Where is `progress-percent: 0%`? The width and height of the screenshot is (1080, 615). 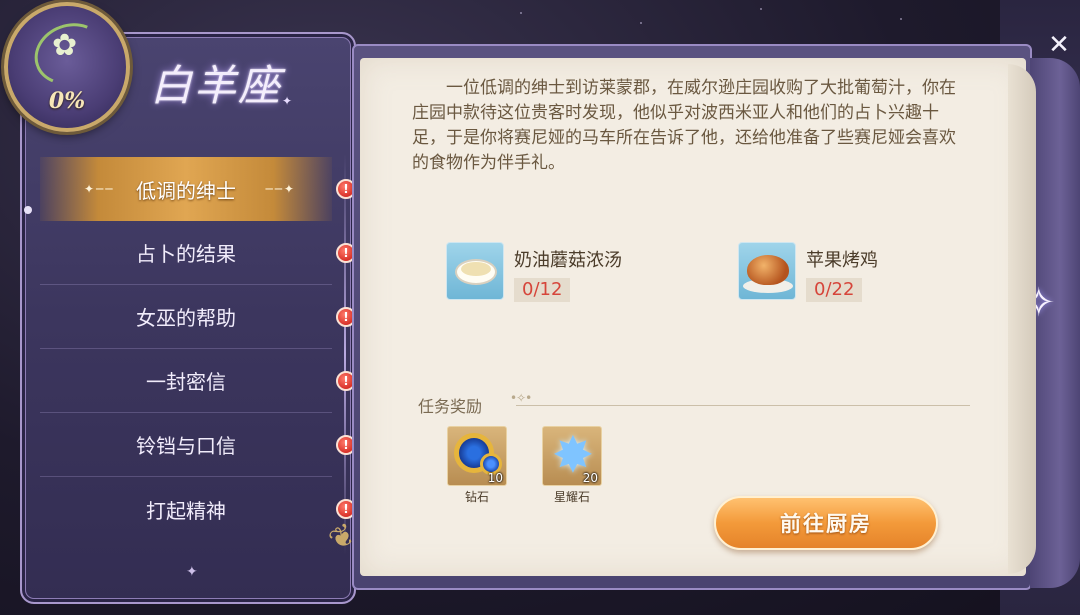 progress-percent: 0% is located at coordinates (67, 101).